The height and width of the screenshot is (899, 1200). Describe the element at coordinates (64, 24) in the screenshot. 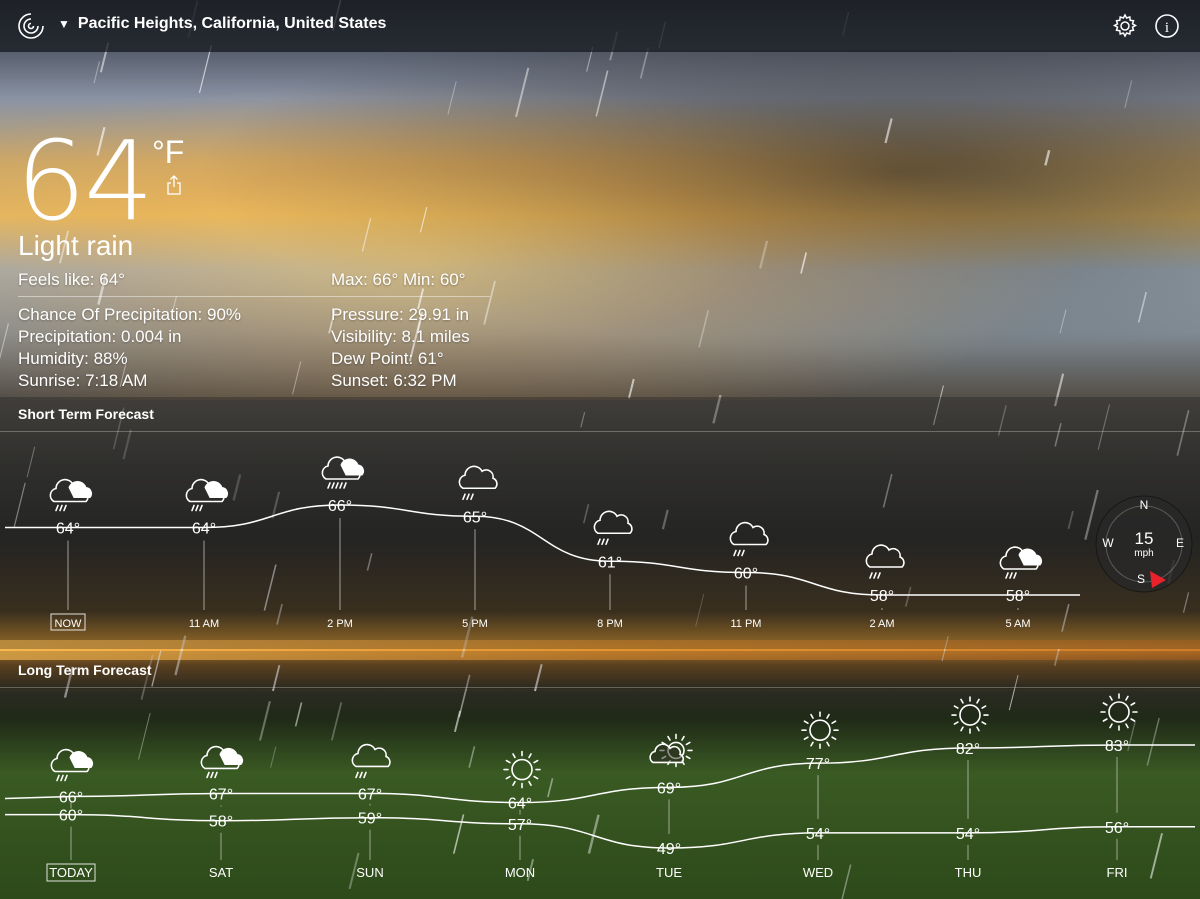

I see `dropdown-caret-icon: ▼` at that location.